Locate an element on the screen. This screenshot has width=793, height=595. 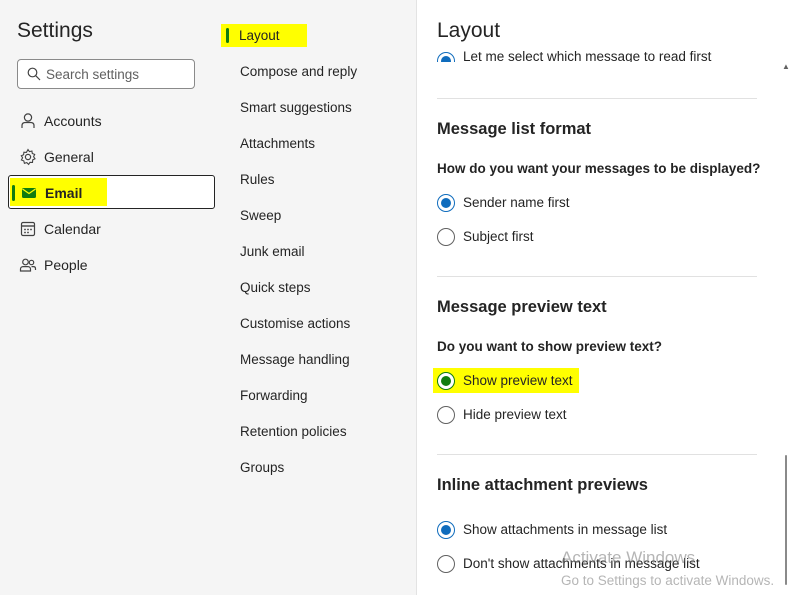
scrollbar: ▲ is located at coordinates (786, 328).